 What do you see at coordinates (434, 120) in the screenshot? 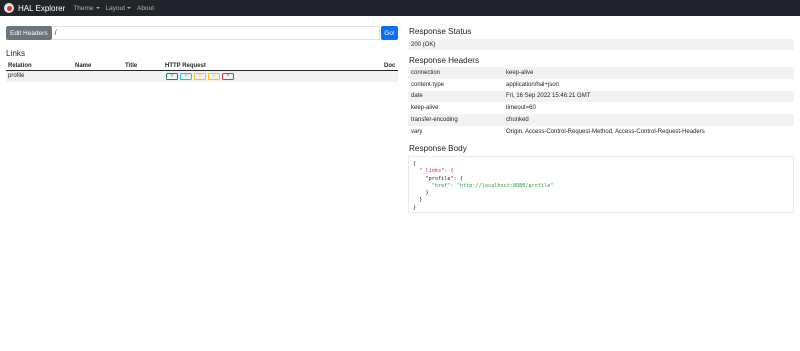
I see `header-key: transfer-encoding` at bounding box center [434, 120].